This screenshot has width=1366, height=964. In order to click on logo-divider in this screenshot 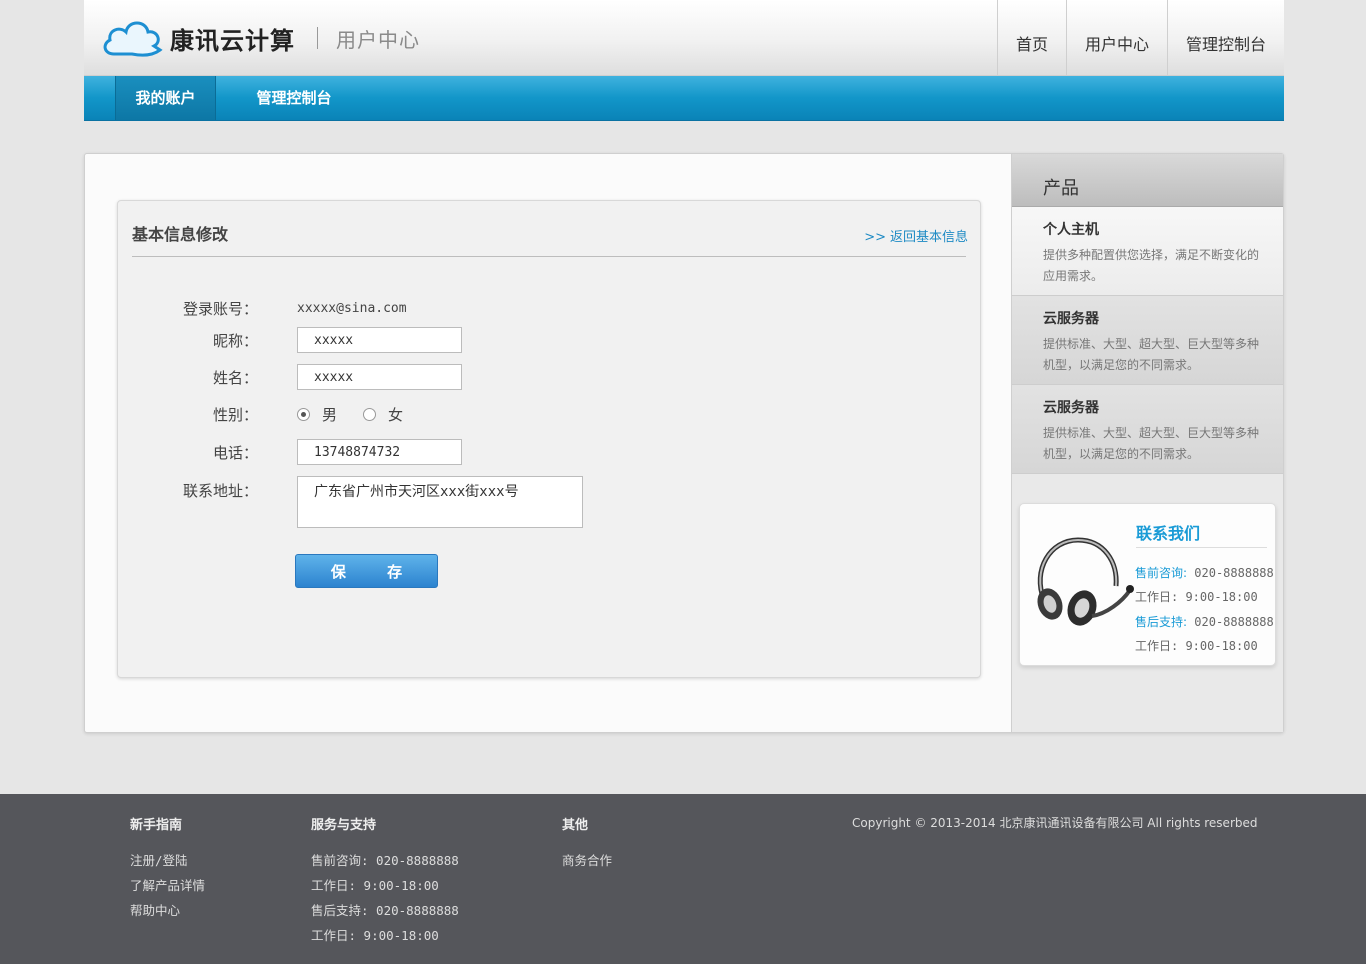, I will do `click(317, 38)`.